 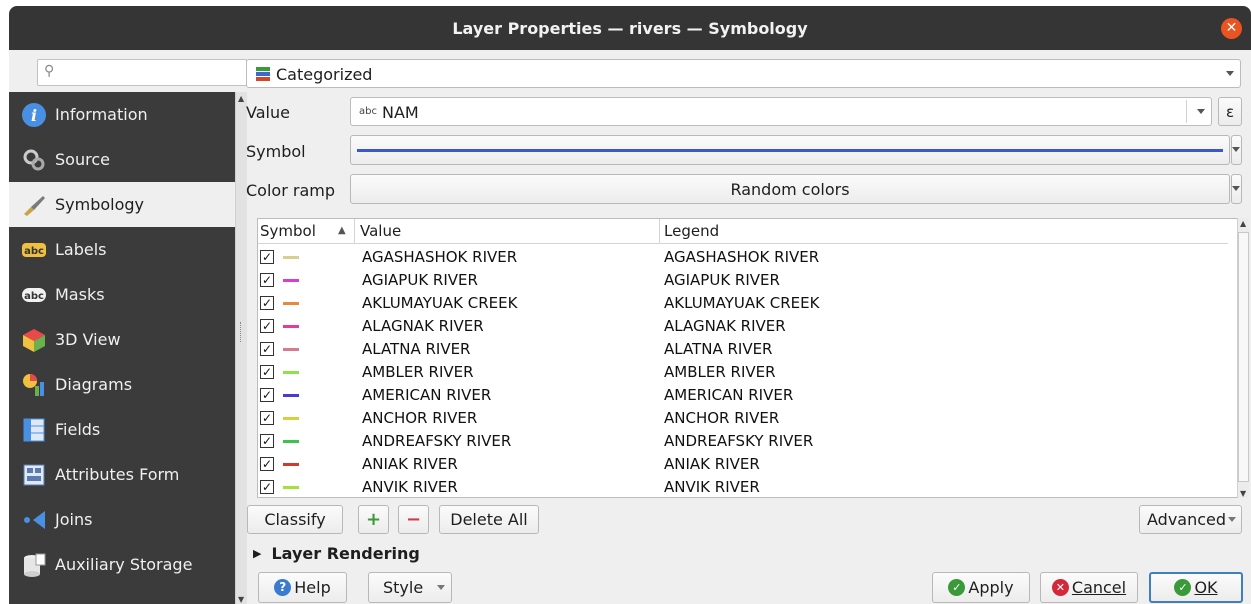 What do you see at coordinates (241, 332) in the screenshot?
I see `scroll-grip` at bounding box center [241, 332].